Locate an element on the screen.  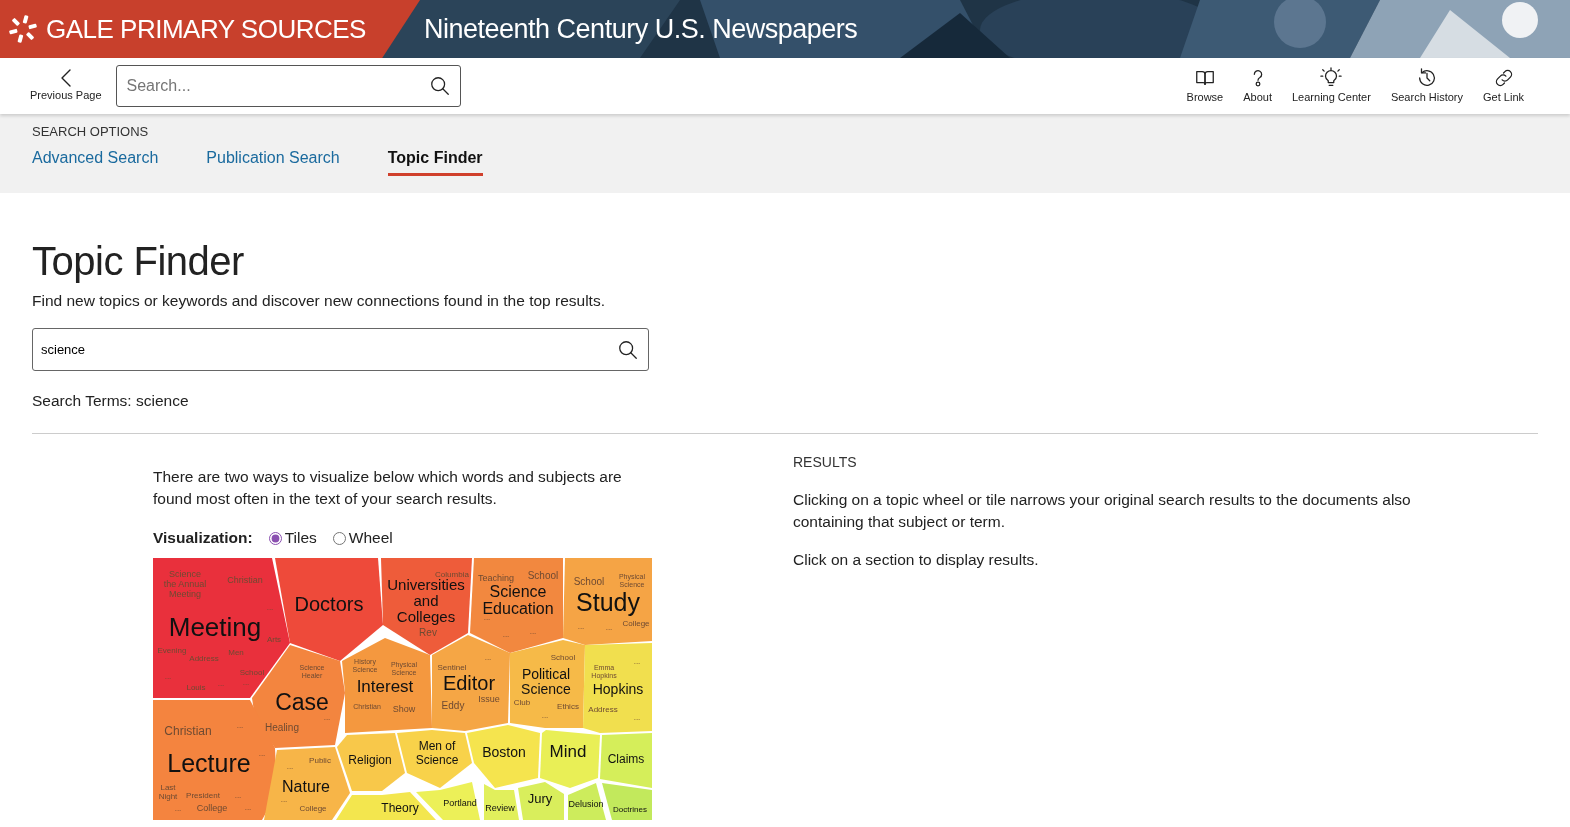
search-option-tab: Publication Search is located at coordinates (273, 160).